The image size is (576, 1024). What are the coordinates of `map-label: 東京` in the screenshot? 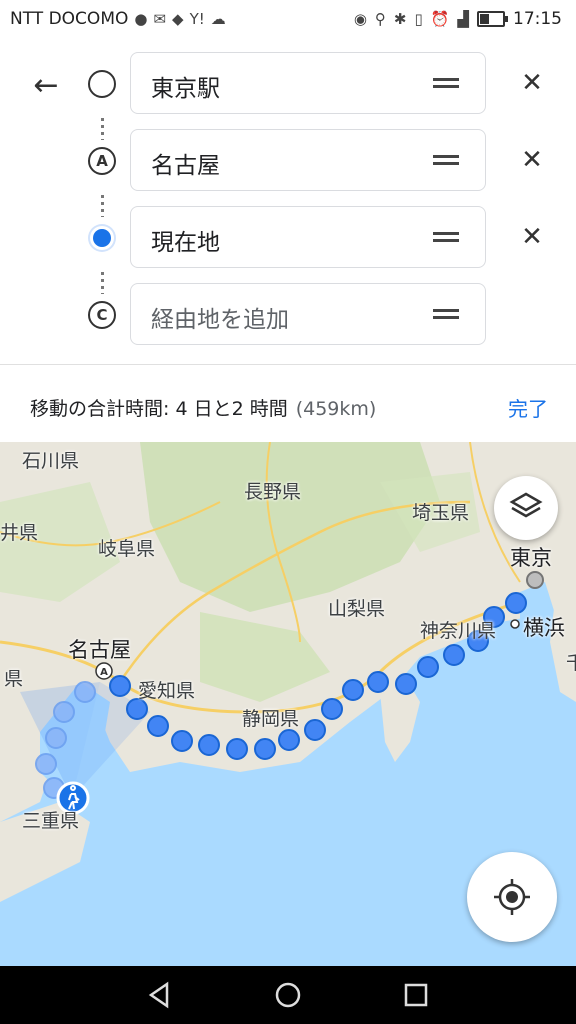 It's located at (531, 558).